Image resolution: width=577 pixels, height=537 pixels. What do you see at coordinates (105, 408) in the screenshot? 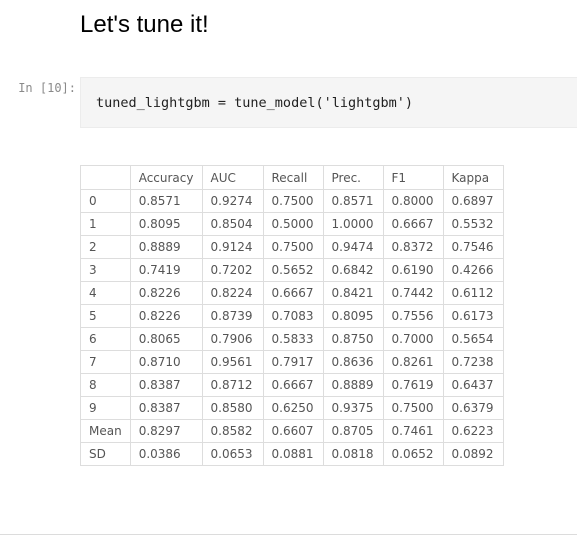
I see `row-label: 9` at bounding box center [105, 408].